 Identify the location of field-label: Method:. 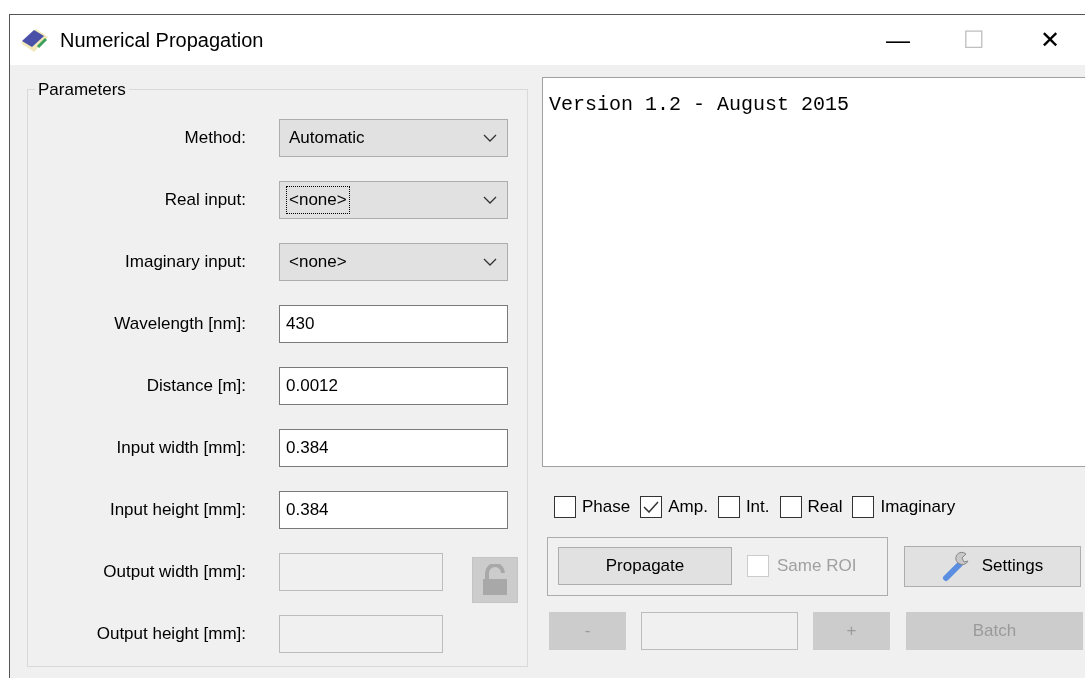
(214, 138).